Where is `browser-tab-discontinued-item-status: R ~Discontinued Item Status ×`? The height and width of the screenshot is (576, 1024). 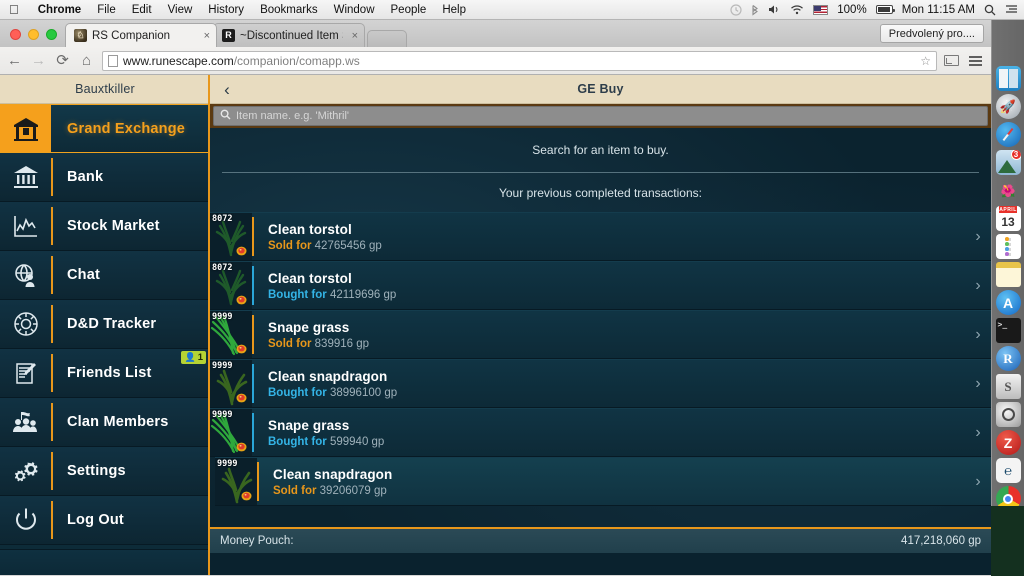
browser-tab-discontinued-item-status: R ~Discontinued Item Status × is located at coordinates (289, 35).